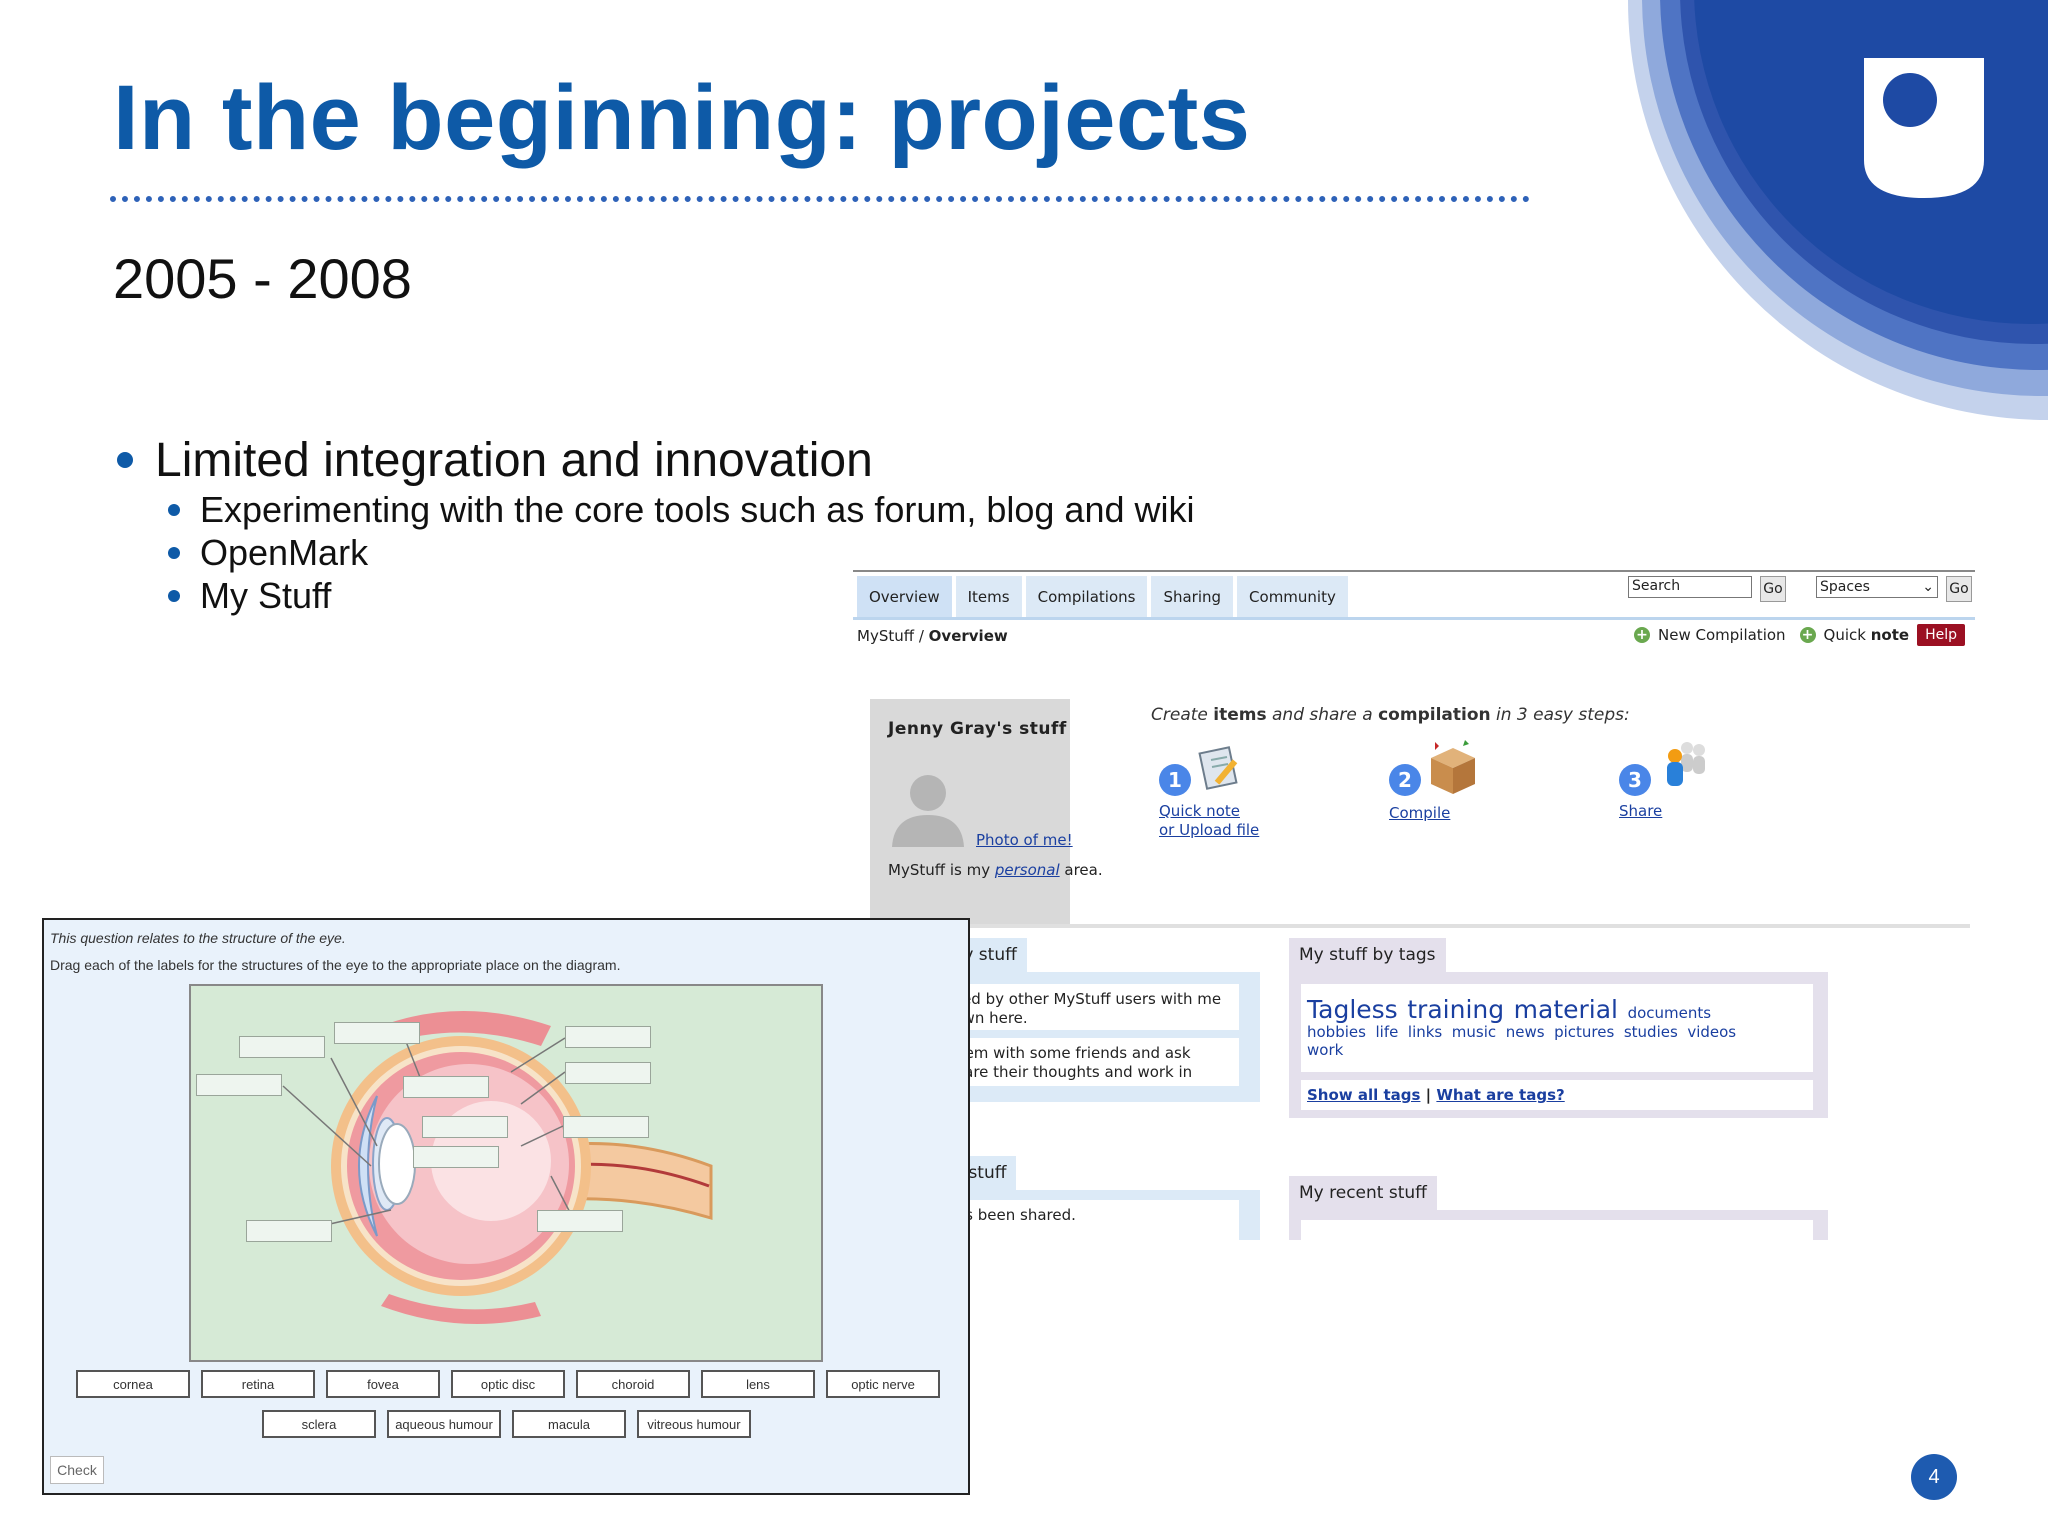 Image resolution: width=2048 pixels, height=1537 pixels. Describe the element at coordinates (1209, 821) in the screenshot. I see `quick-note-upload-link: Quick note or Upload file` at that location.